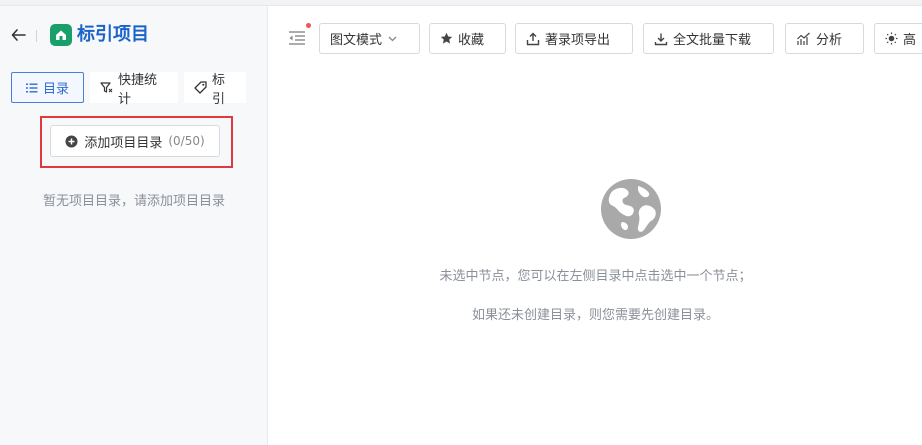 This screenshot has width=922, height=445. I want to click on tab-quick-stats: 快捷统计, so click(134, 87).